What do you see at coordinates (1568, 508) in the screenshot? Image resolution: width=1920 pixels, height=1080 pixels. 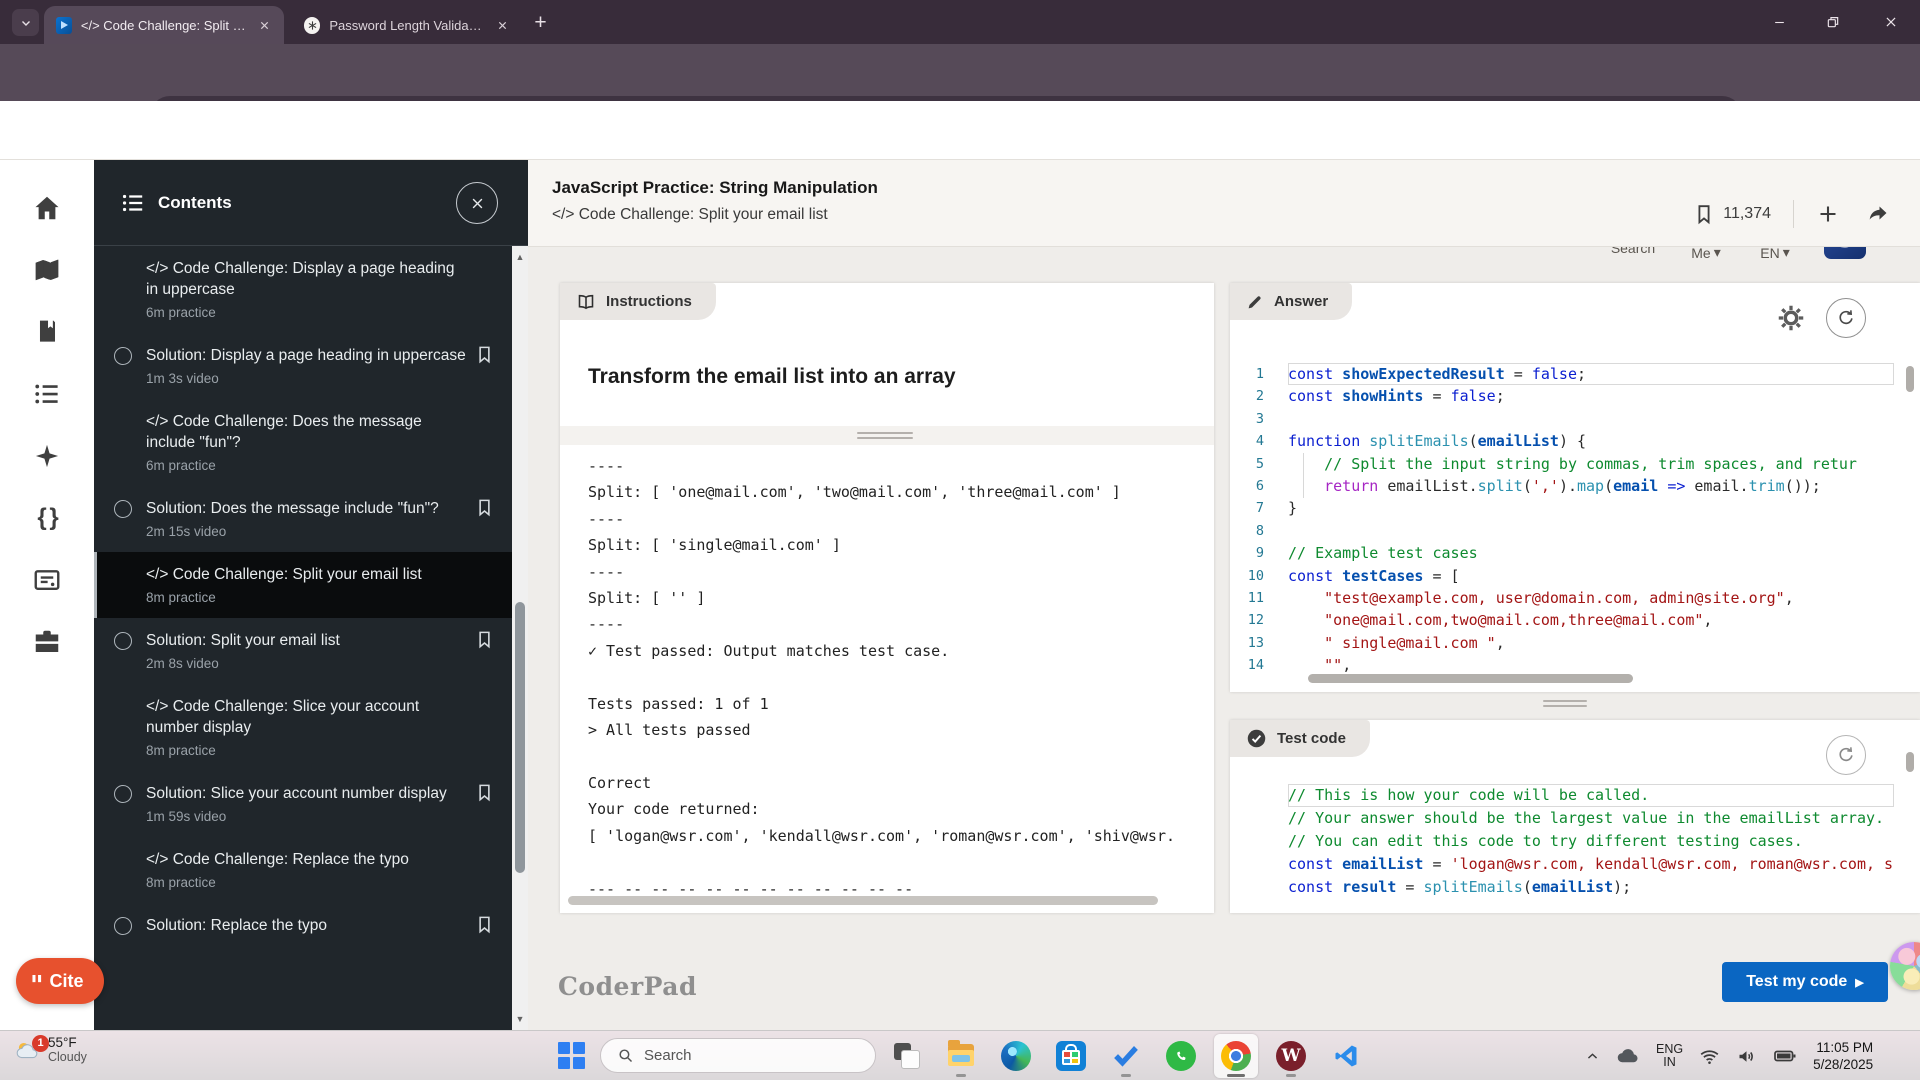 I see `code-line: 7}` at bounding box center [1568, 508].